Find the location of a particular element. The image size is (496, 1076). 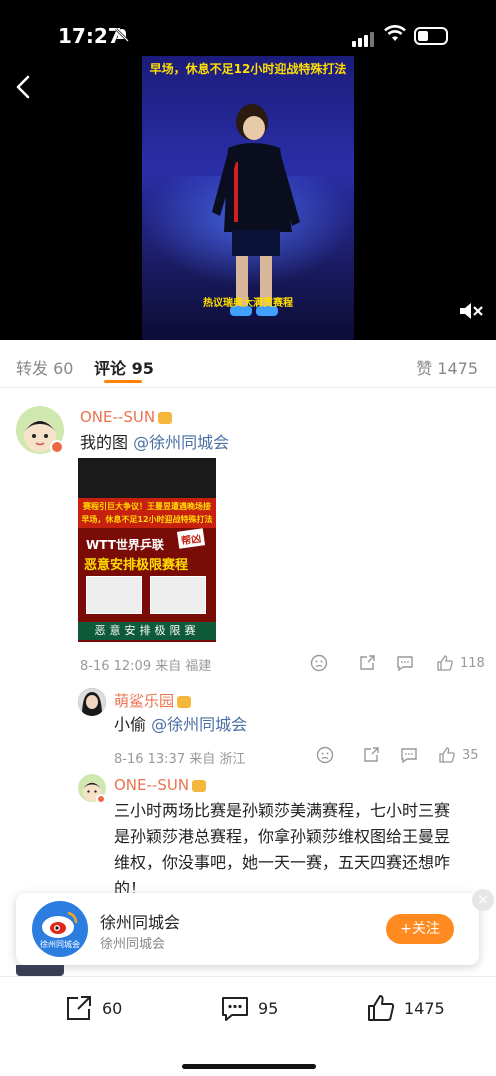

avatar-photo is located at coordinates (92, 702).